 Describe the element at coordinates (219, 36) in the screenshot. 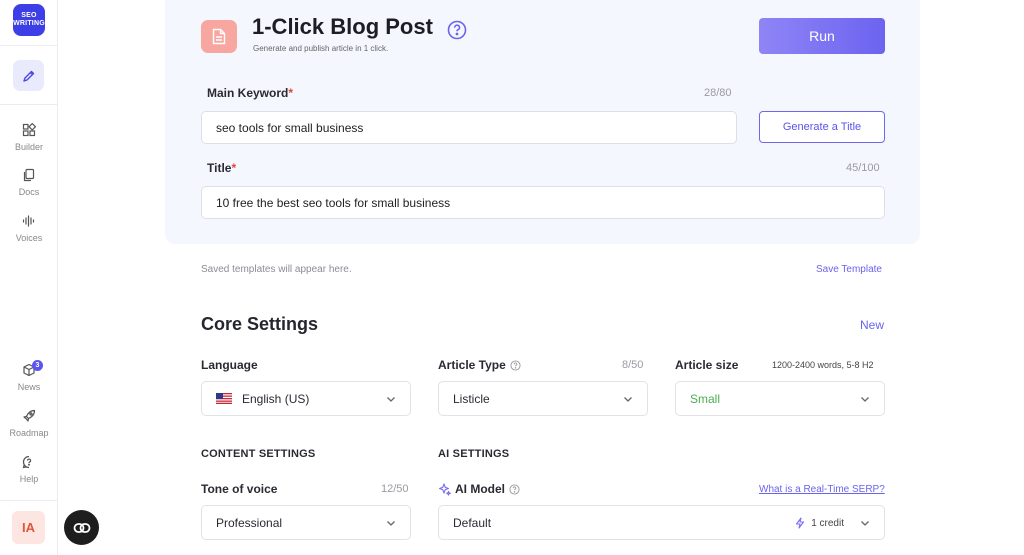

I see `document-icon` at that location.